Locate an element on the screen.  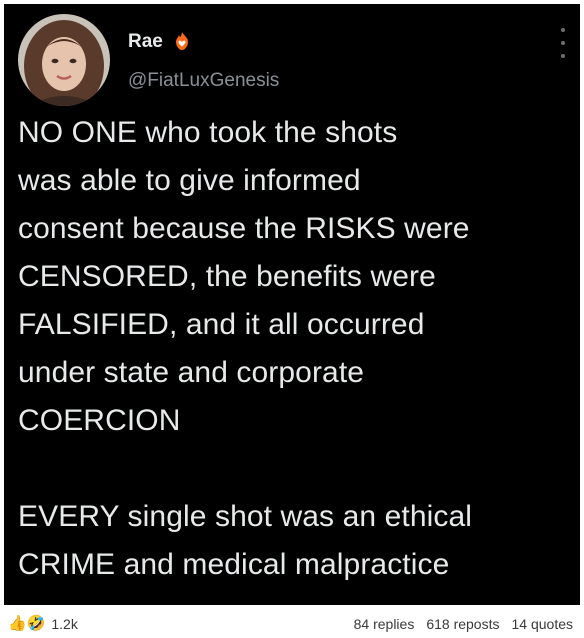
laughing-emoji-icon: 🤣 is located at coordinates (36, 623).